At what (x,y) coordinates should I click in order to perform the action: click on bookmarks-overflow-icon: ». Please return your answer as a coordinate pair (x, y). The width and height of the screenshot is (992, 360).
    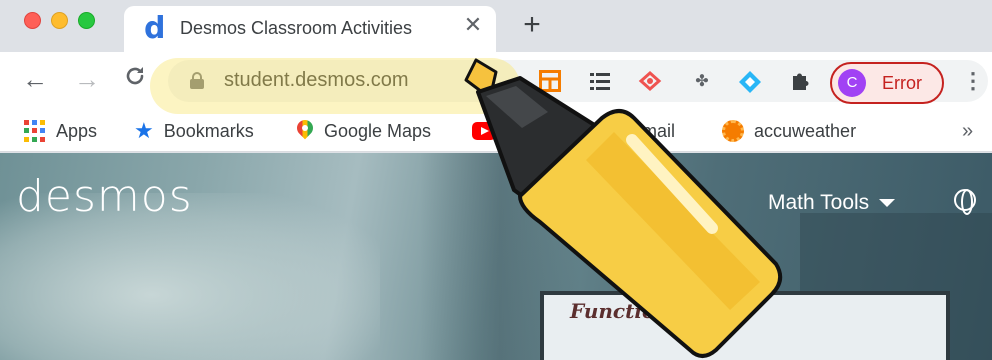
    Looking at the image, I should click on (967, 131).